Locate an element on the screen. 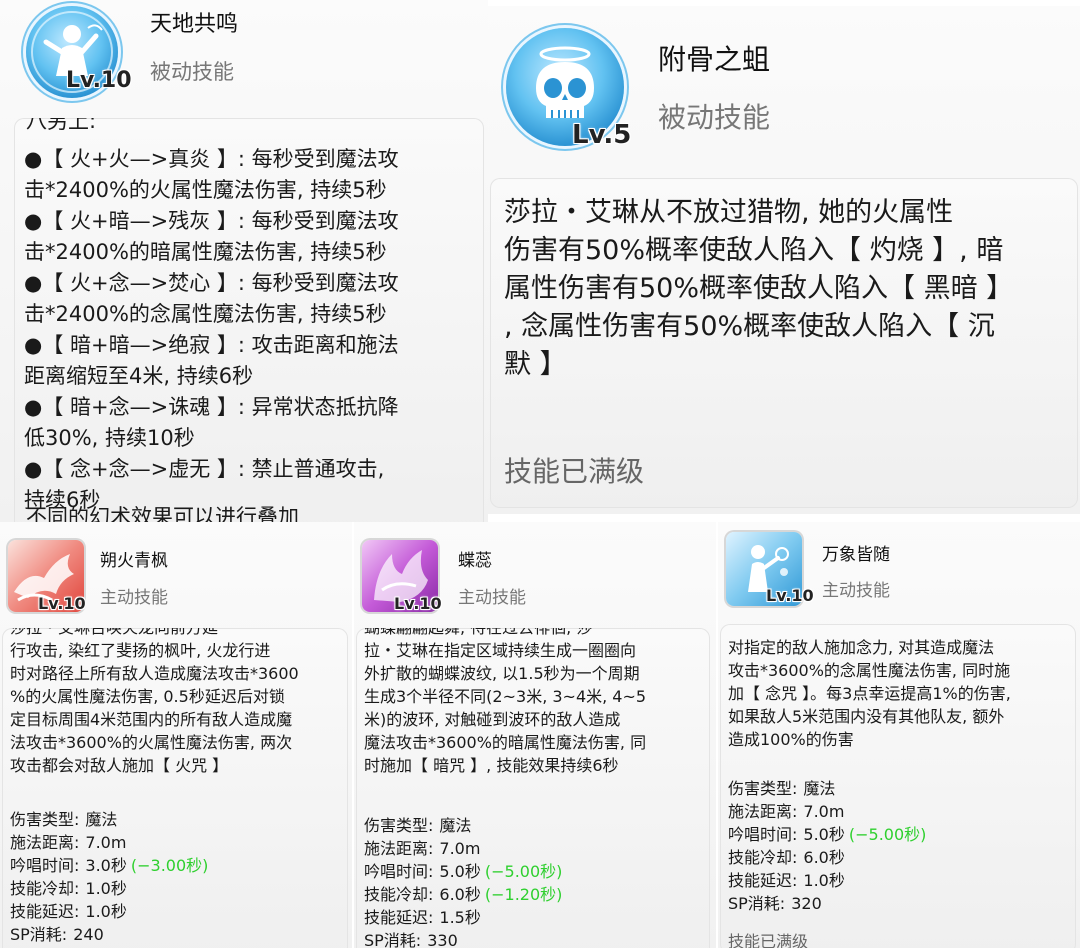  effect-line: ●【 火+暗—>残灰 】: 每秒受到魔法攻 is located at coordinates (211, 221).